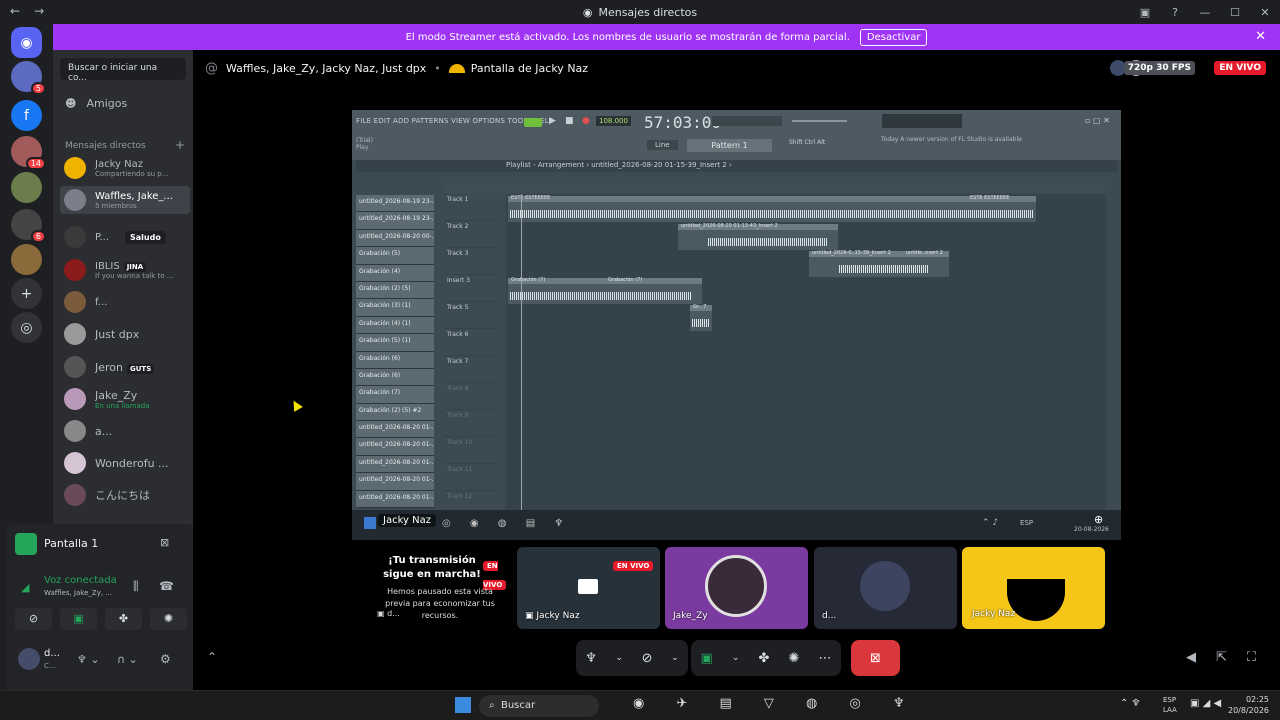 The height and width of the screenshot is (720, 1280). Describe the element at coordinates (1201, 657) in the screenshot. I see `volume-icon: ◀` at that location.